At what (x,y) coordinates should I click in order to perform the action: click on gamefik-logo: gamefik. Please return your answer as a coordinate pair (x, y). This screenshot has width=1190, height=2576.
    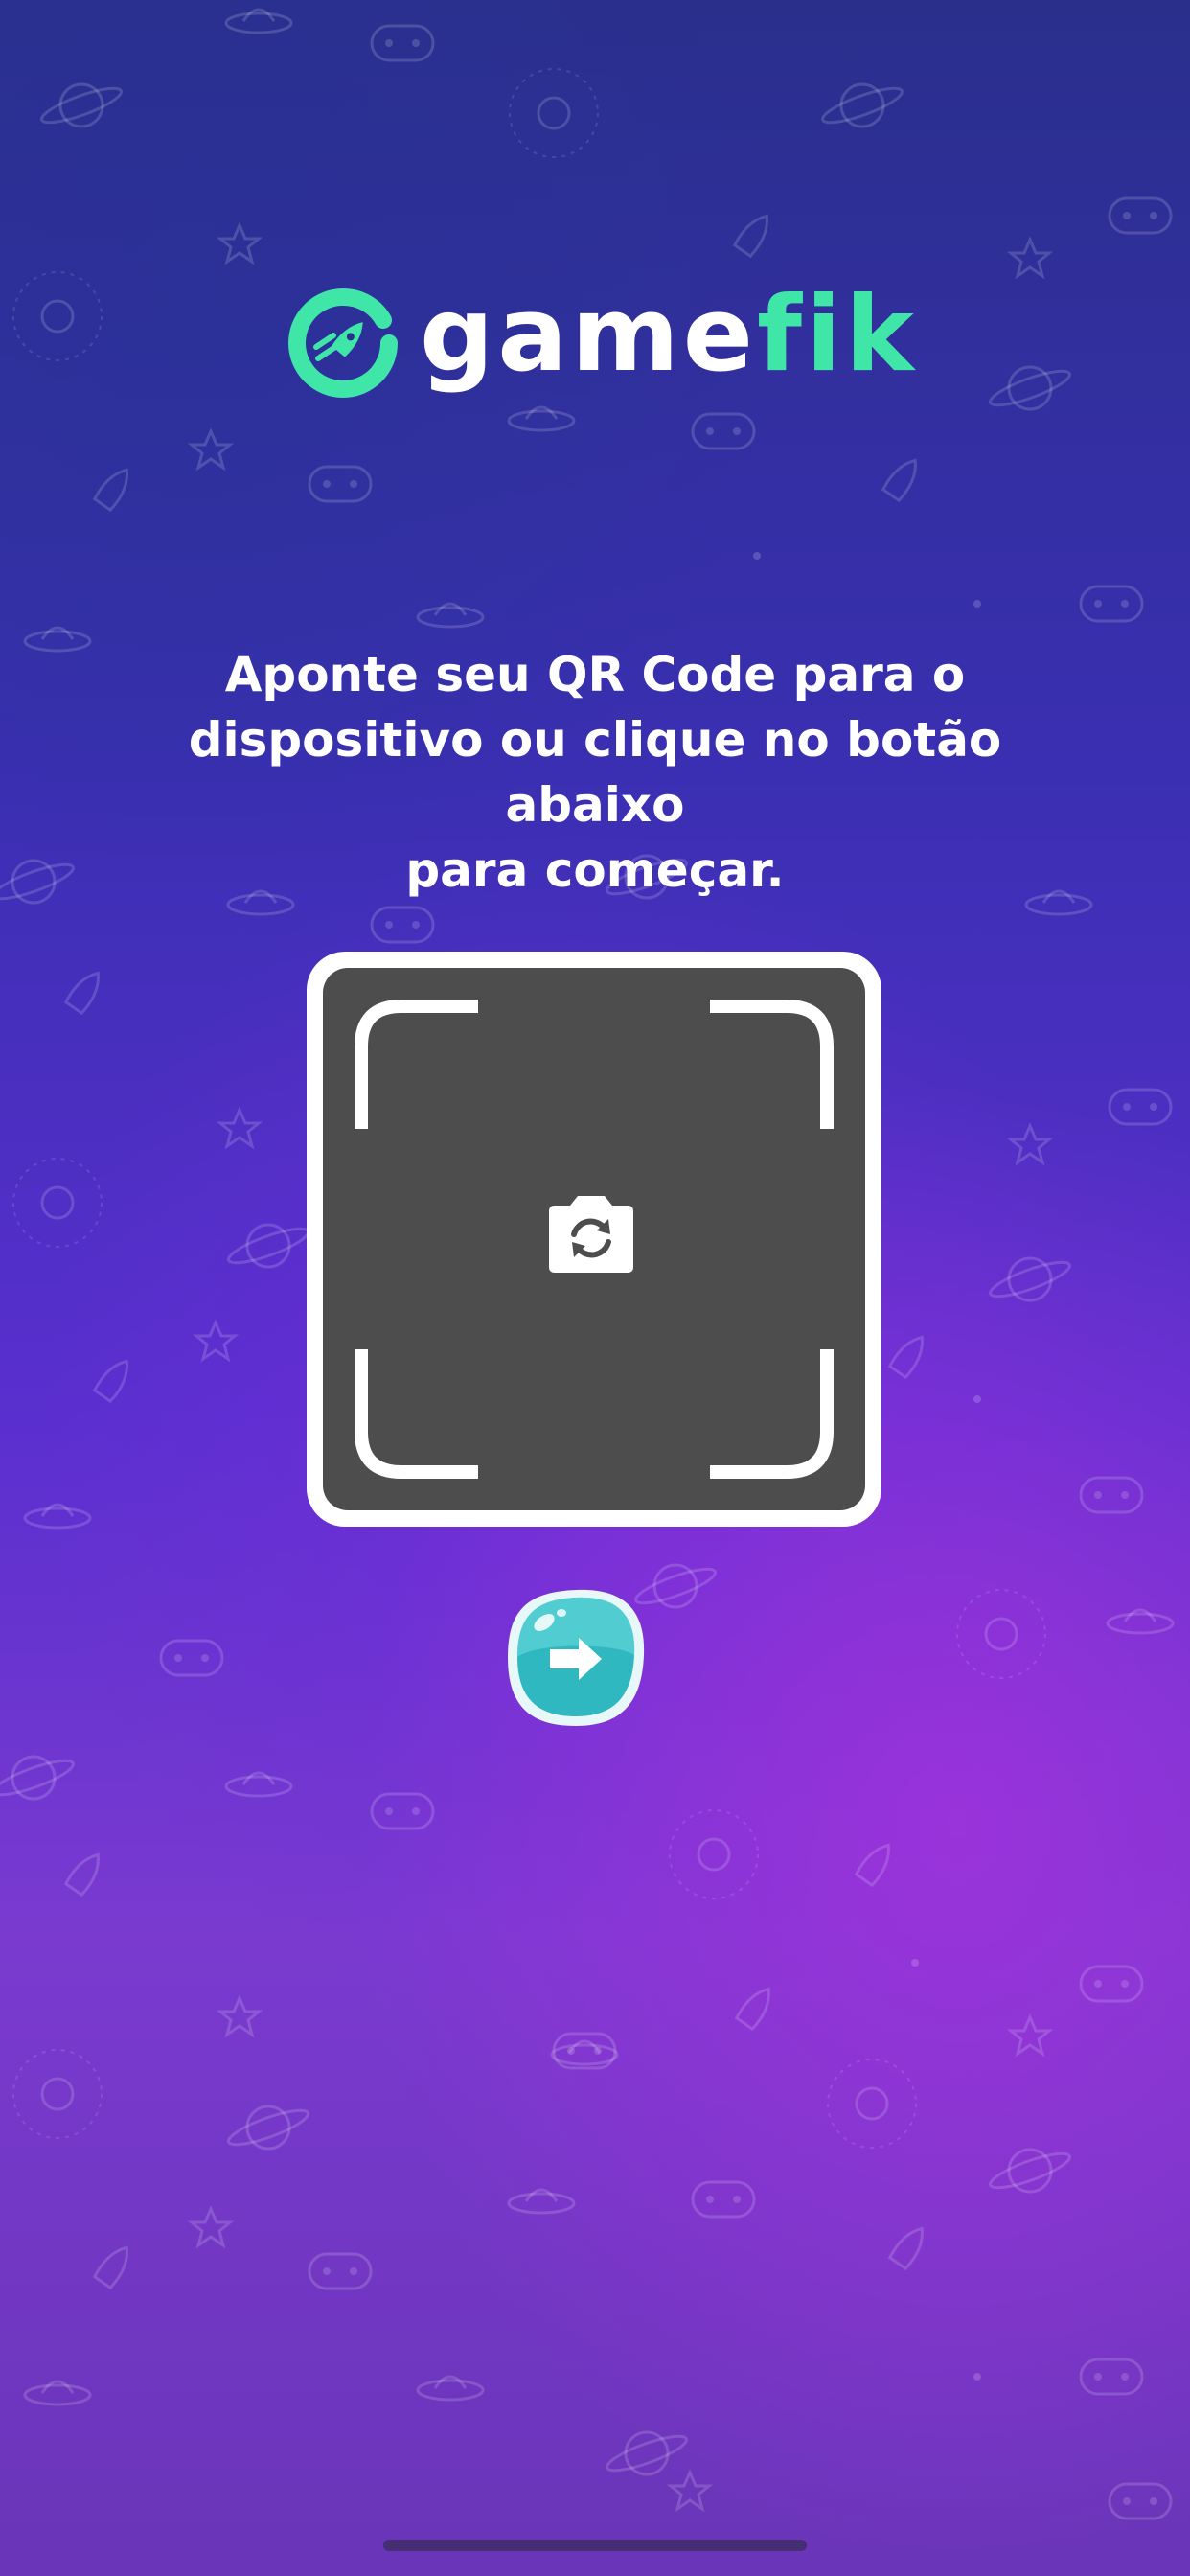
    Looking at the image, I should click on (601, 342).